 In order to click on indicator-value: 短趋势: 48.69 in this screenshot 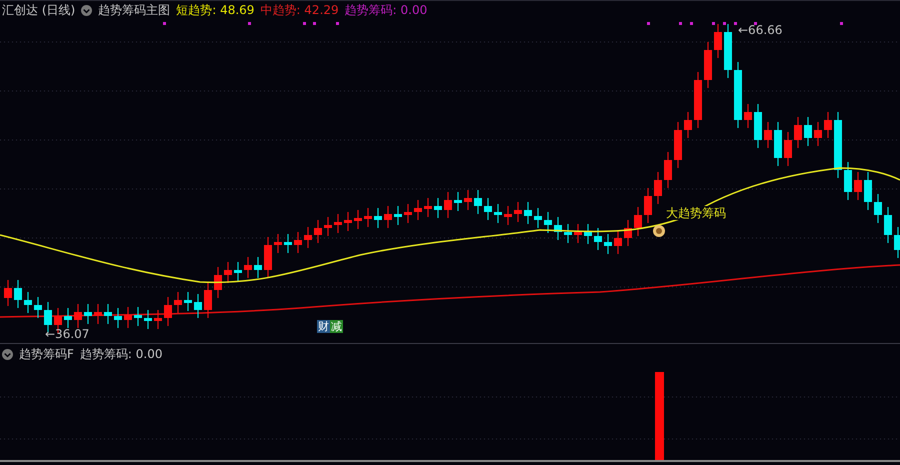, I will do `click(215, 10)`.